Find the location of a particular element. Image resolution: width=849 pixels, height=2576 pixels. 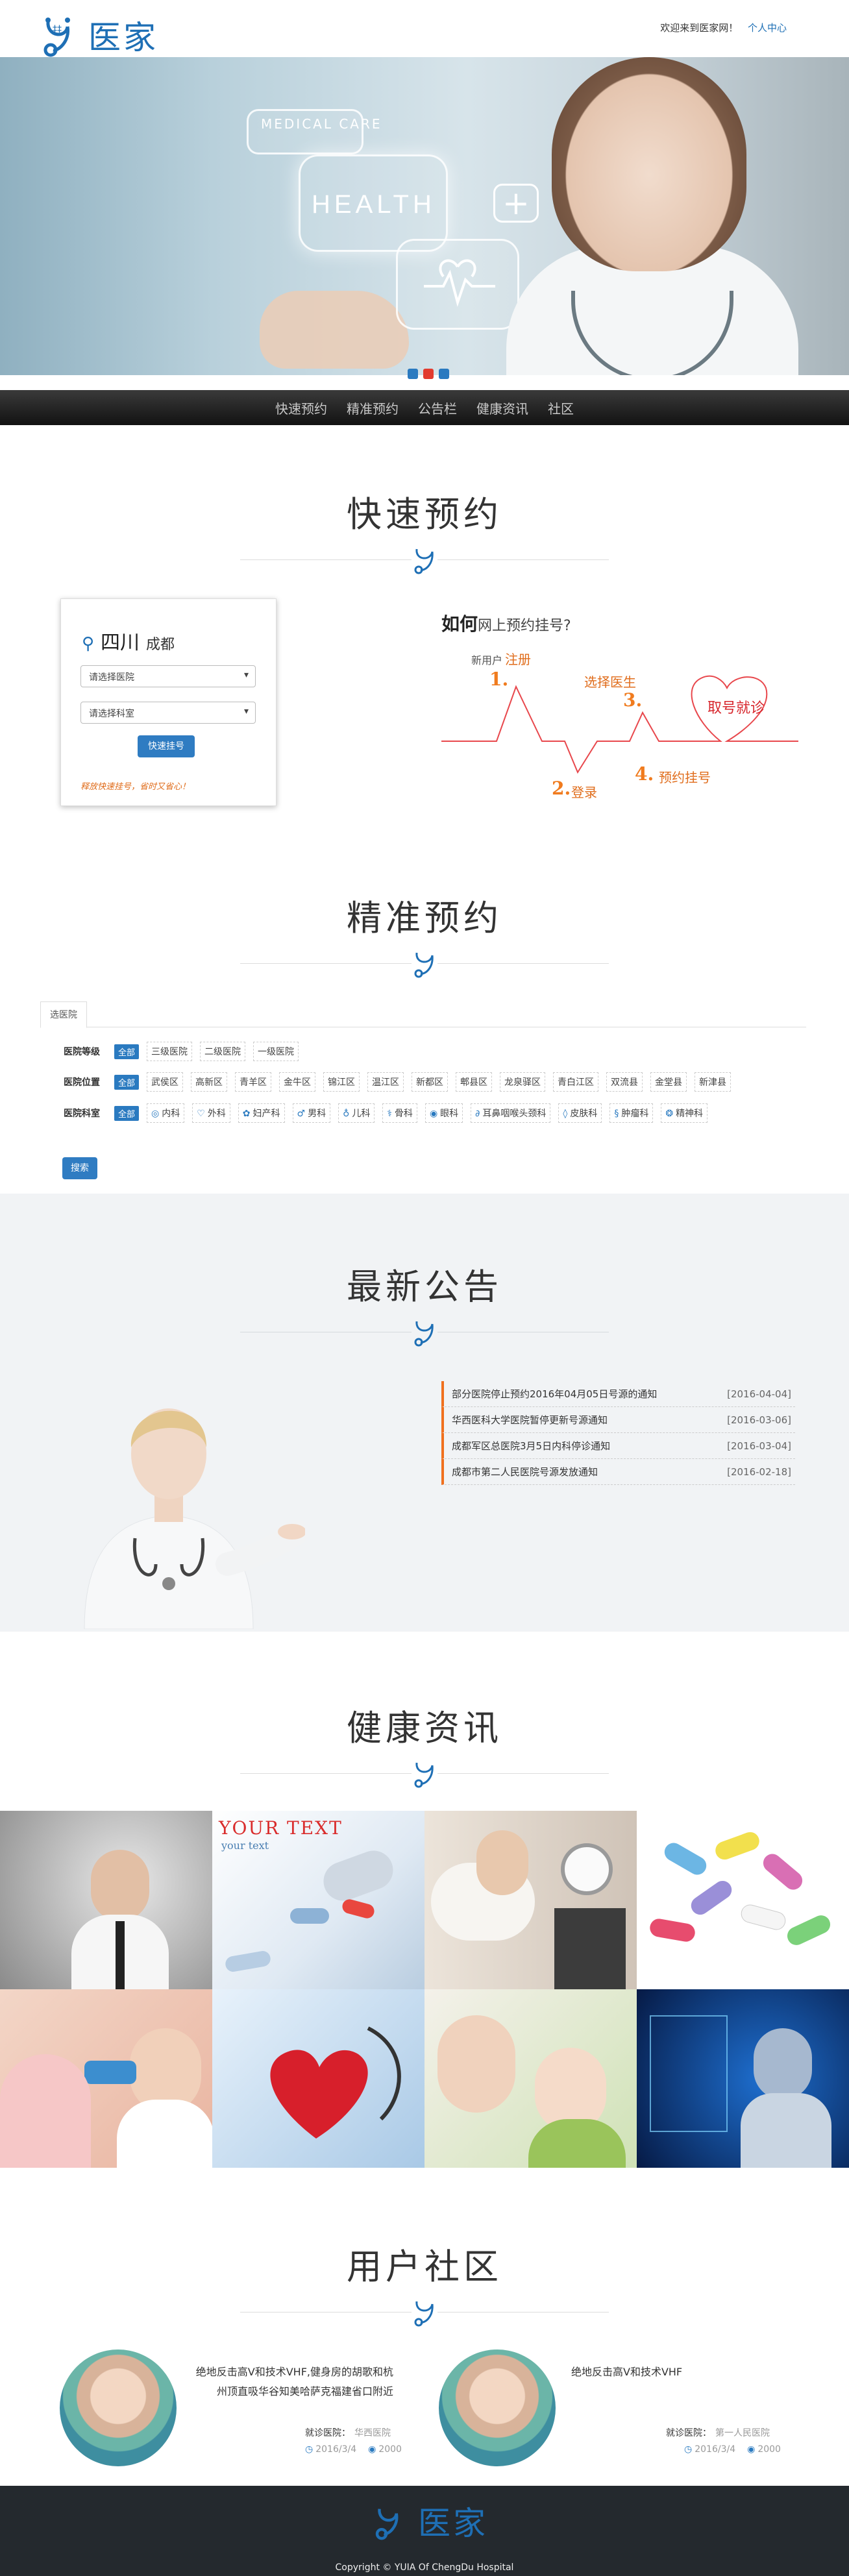

nav-community: 社区 is located at coordinates (561, 408).